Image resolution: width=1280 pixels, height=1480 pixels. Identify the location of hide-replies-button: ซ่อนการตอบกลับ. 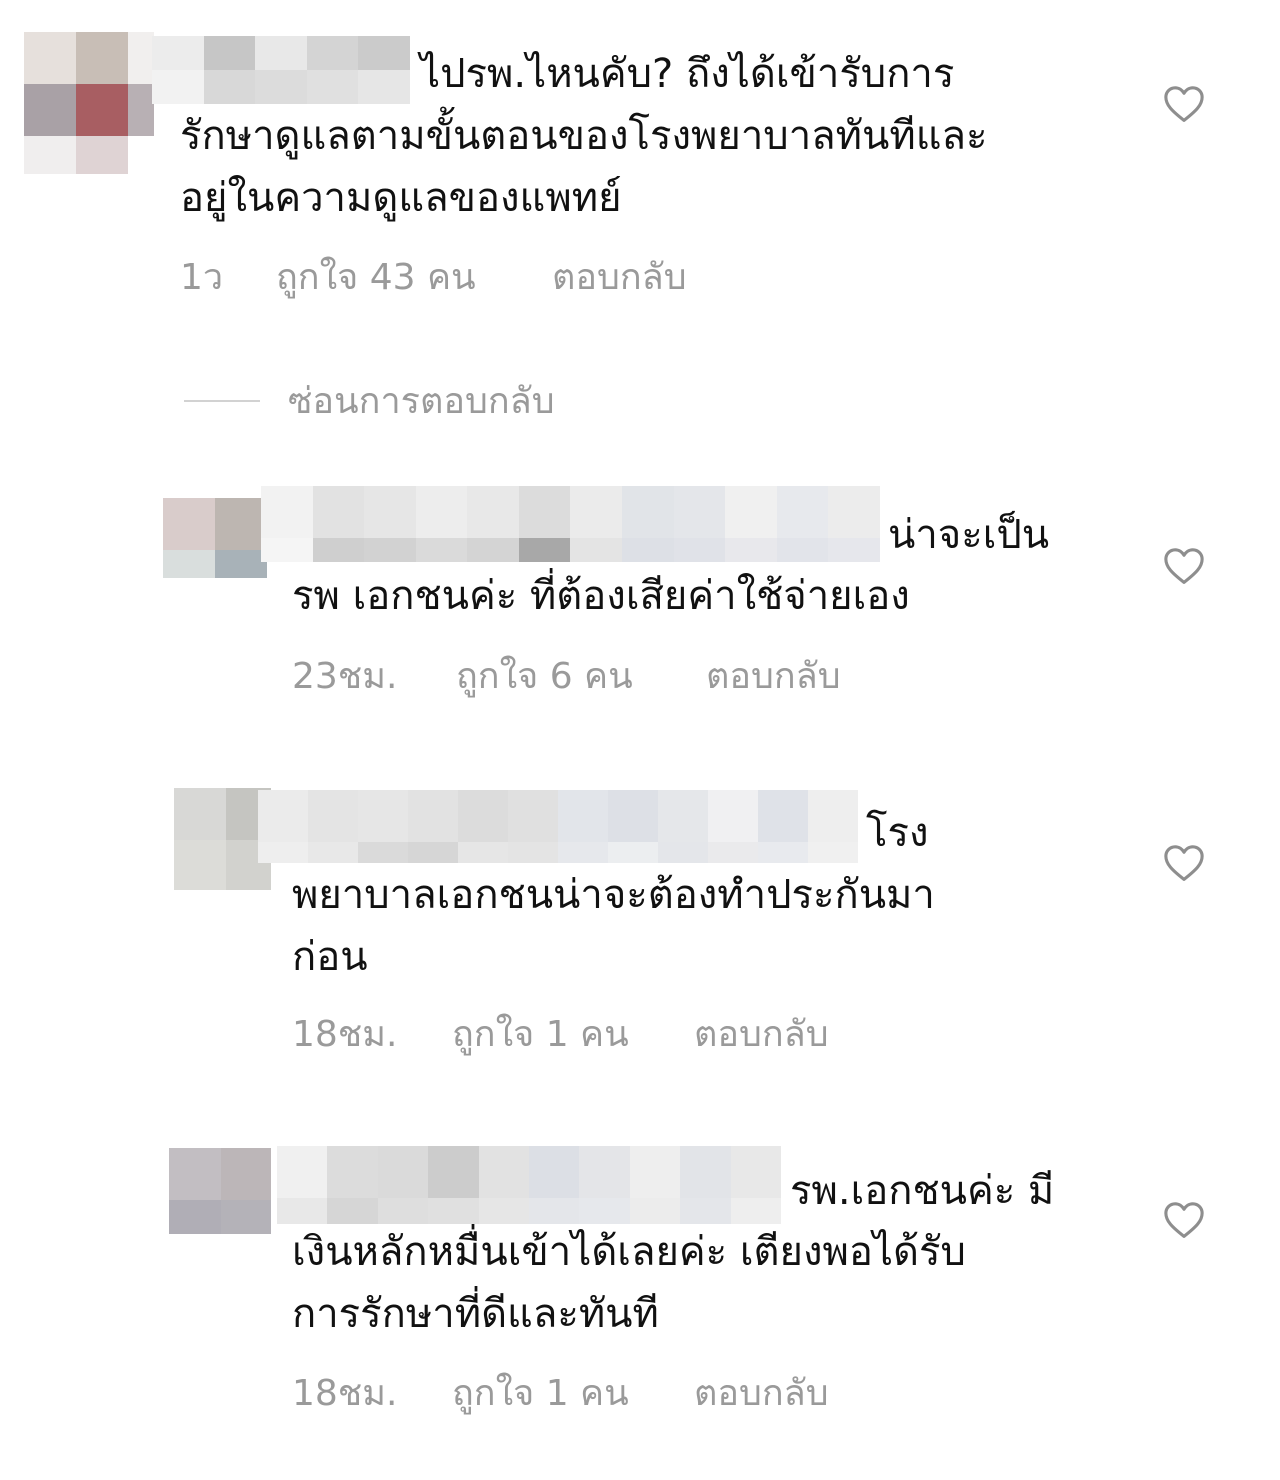
(421, 402).